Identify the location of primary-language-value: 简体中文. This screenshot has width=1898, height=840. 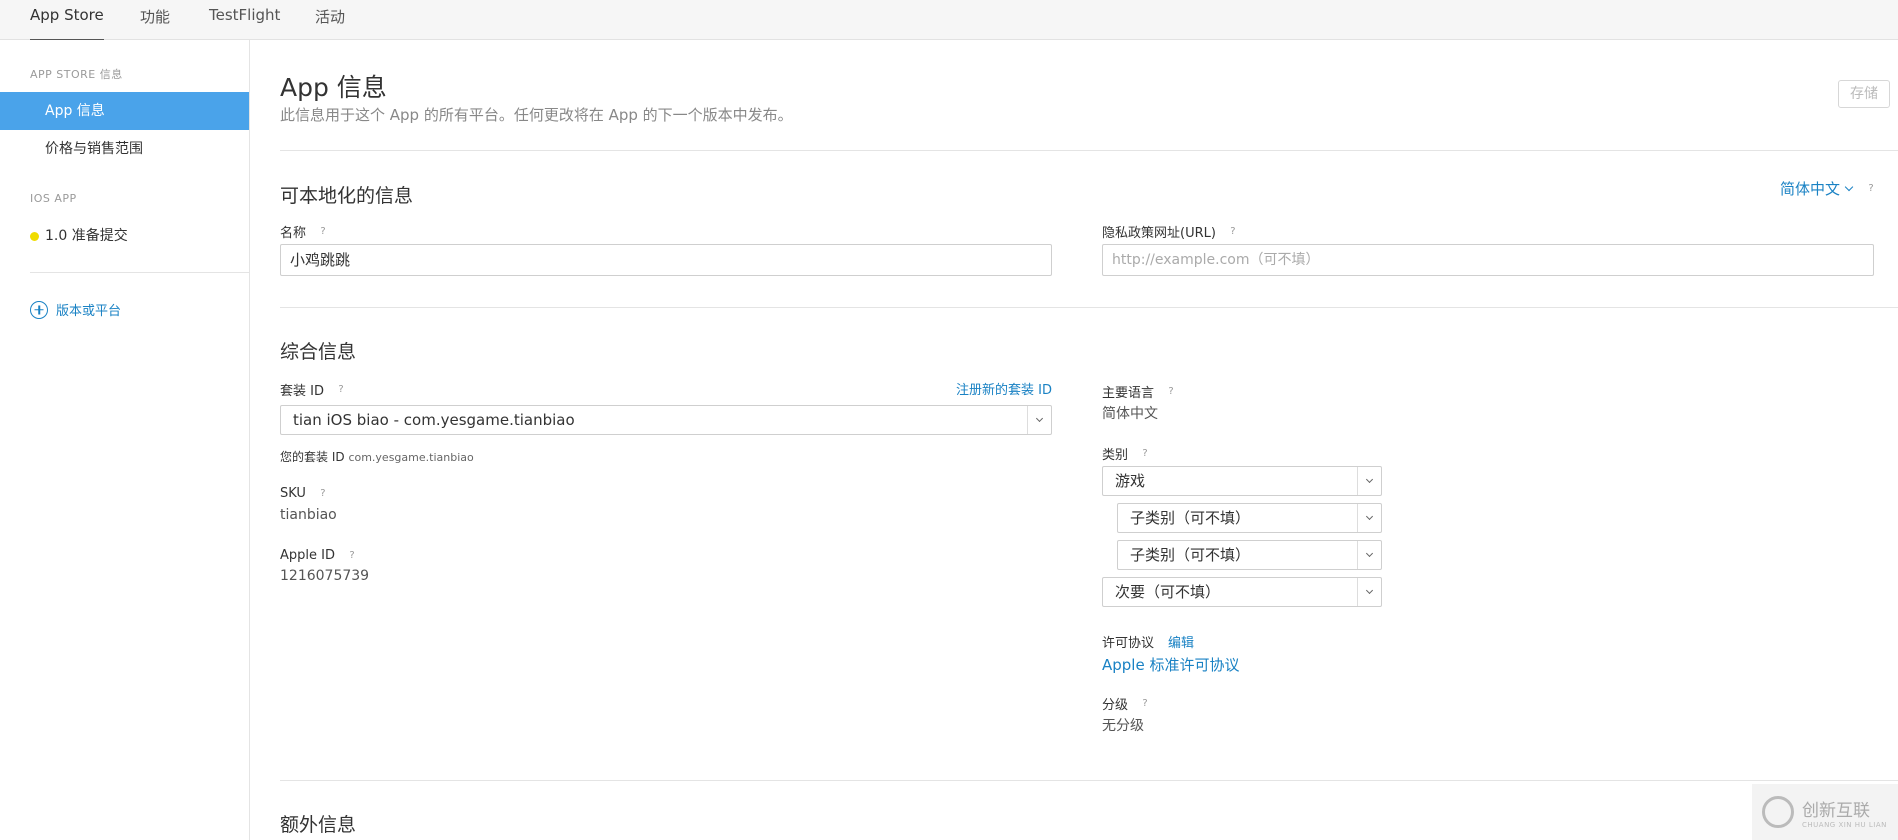
(1130, 414).